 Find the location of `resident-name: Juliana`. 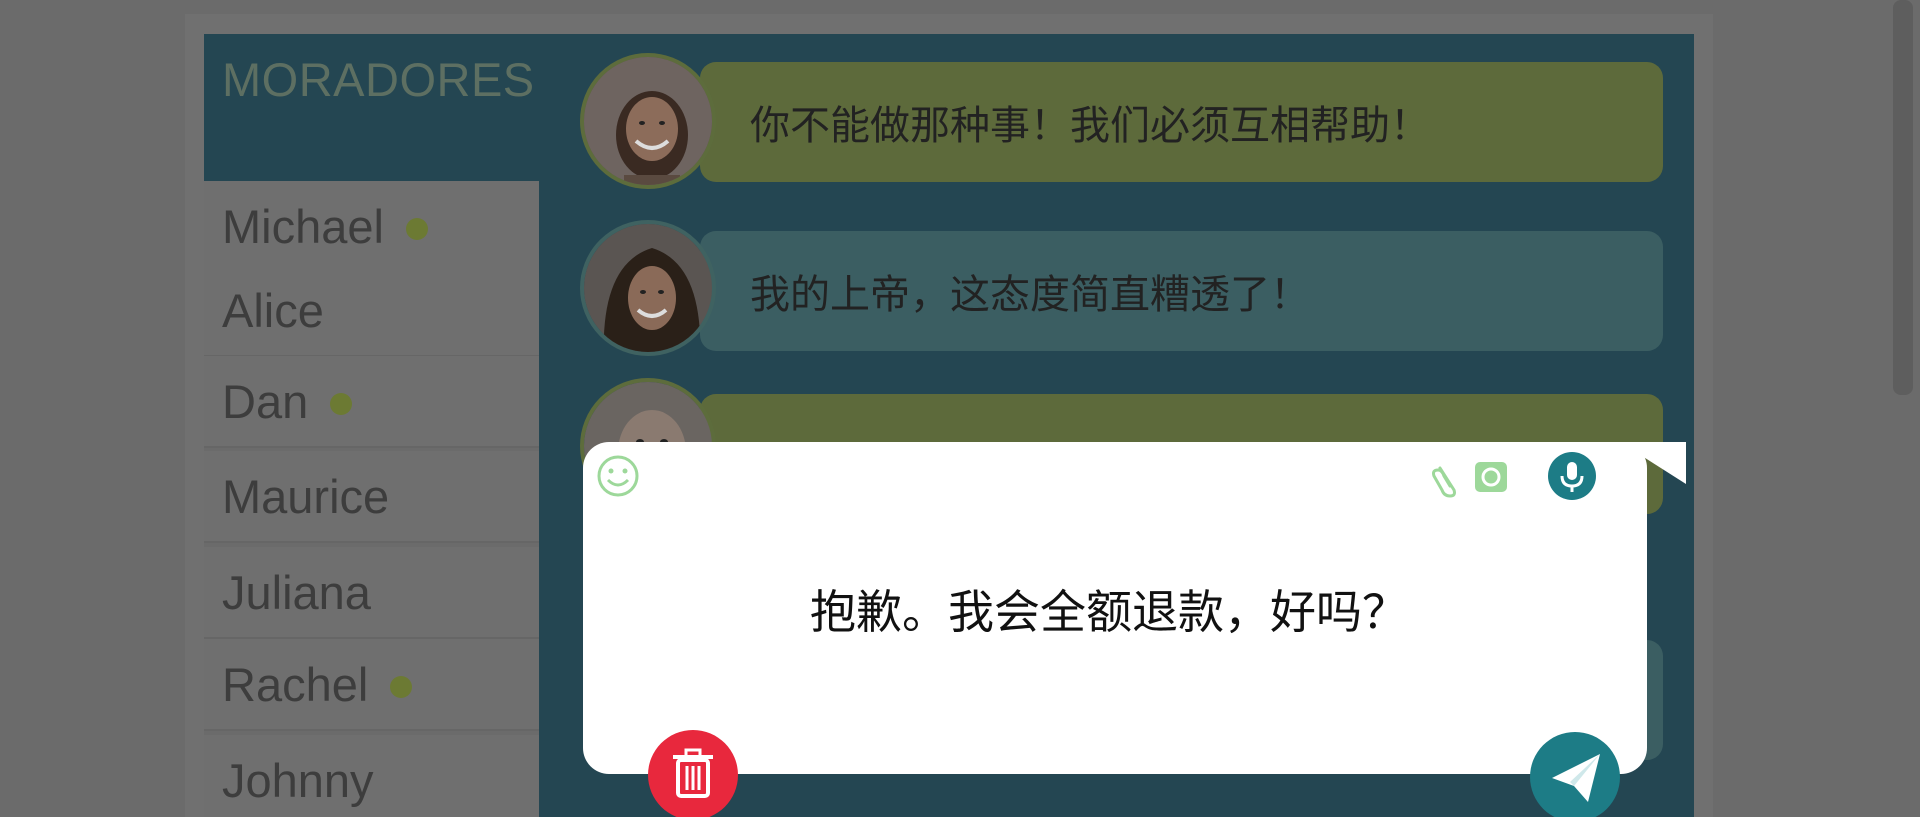

resident-name: Juliana is located at coordinates (296, 592).